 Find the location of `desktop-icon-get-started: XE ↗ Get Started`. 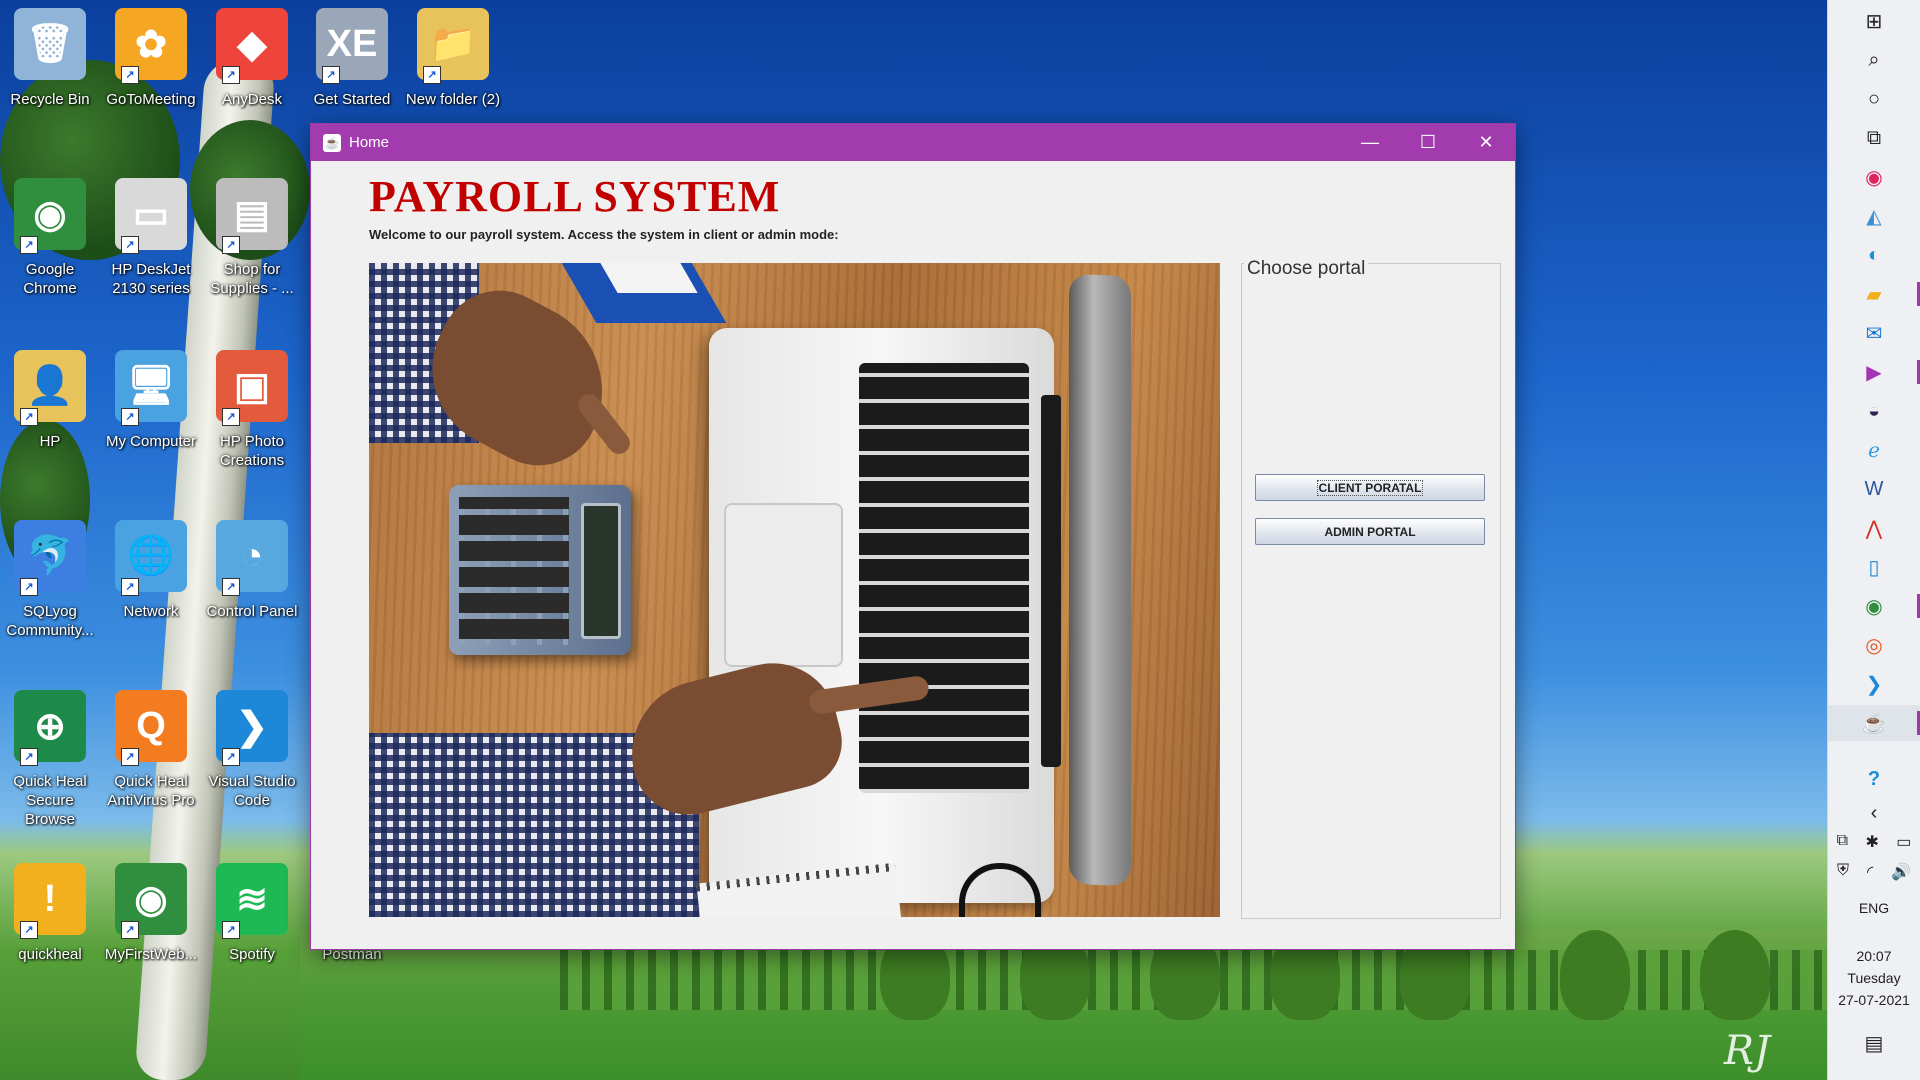

desktop-icon-get-started: XE ↗ Get Started is located at coordinates (352, 58).